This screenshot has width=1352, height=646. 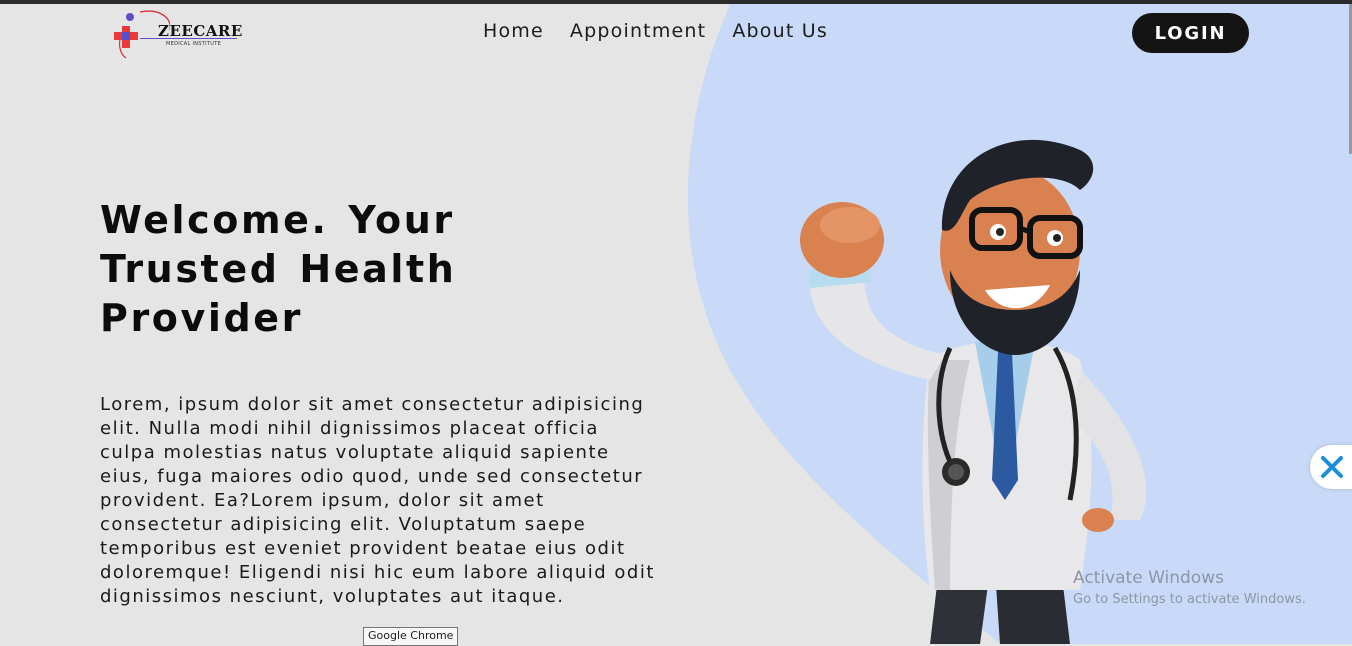 What do you see at coordinates (278, 269) in the screenshot?
I see `hero-title: Welcome. Your Trusted Health Provider` at bounding box center [278, 269].